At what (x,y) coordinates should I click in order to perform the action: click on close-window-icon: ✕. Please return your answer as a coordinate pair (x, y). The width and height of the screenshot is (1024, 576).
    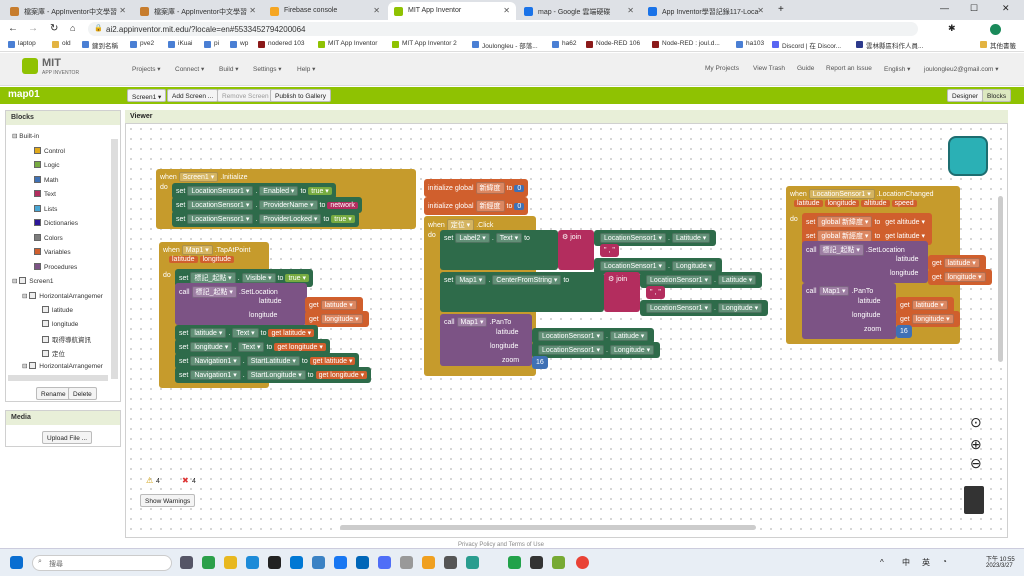
    Looking at the image, I should click on (1006, 8).